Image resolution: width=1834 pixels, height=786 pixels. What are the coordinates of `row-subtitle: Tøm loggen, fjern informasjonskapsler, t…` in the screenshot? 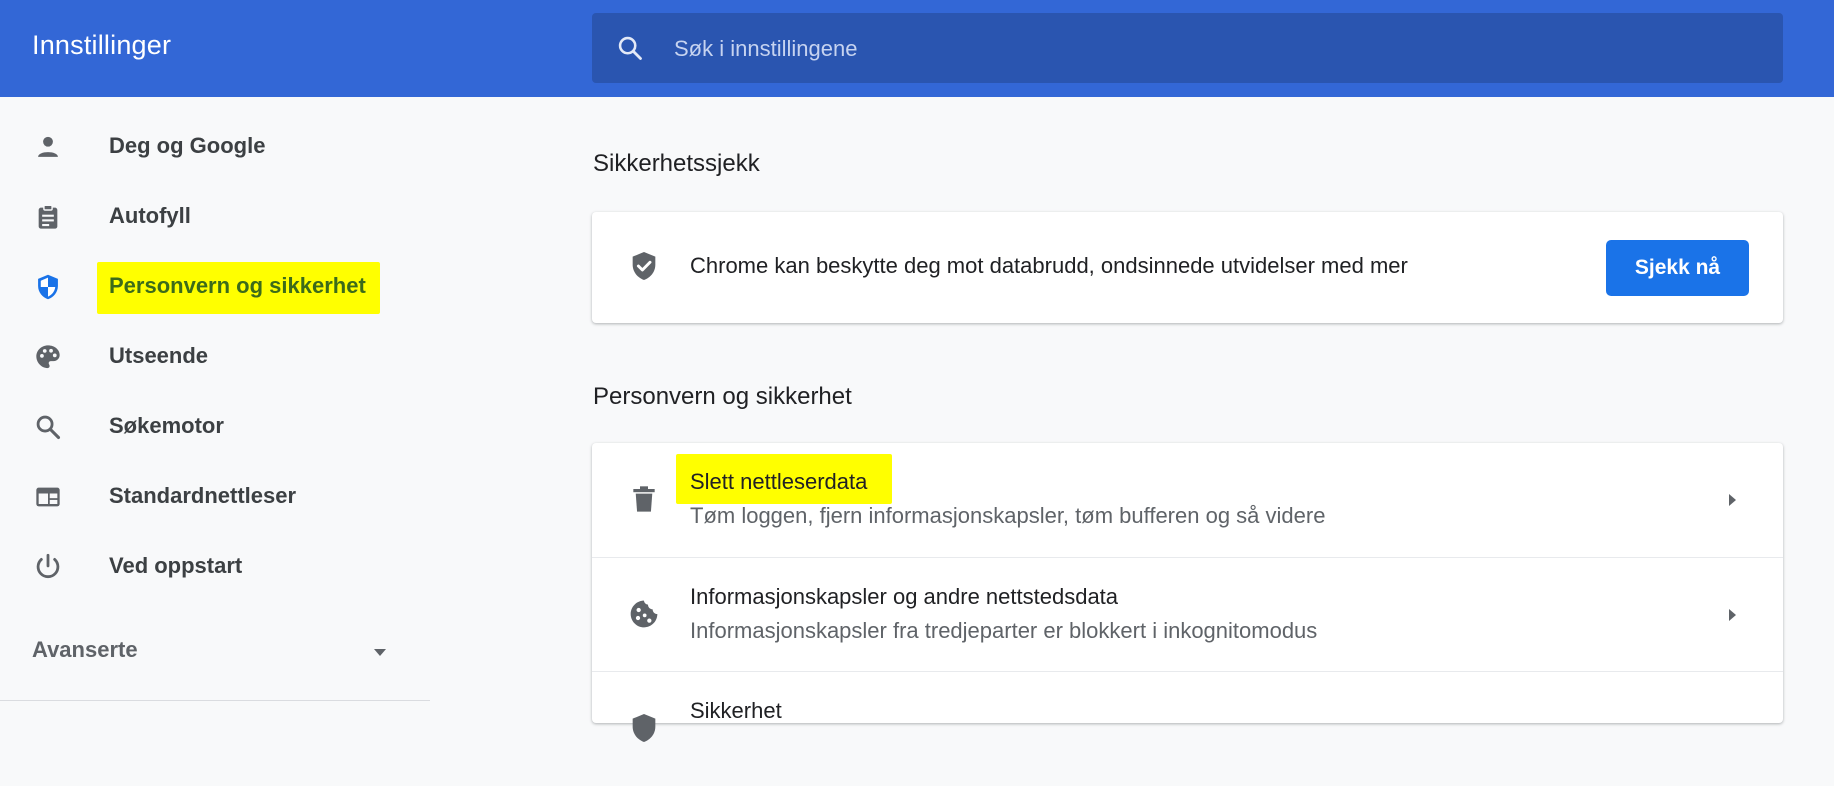 It's located at (1008, 515).